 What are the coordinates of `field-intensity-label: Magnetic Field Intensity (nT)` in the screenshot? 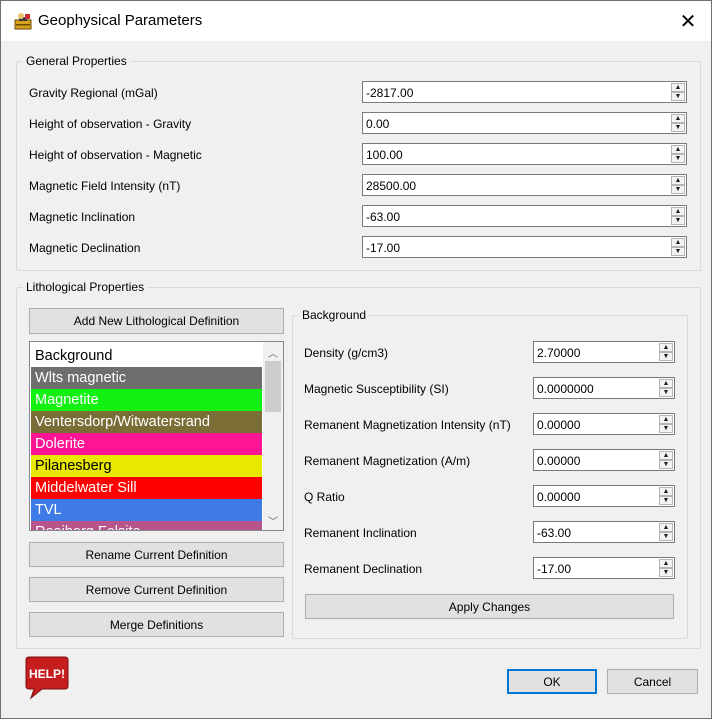 It's located at (105, 186).